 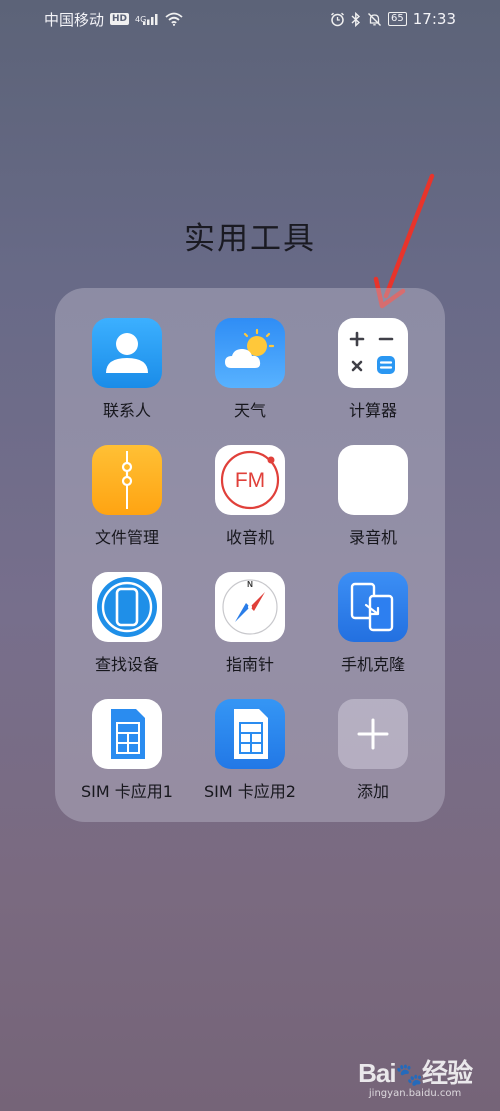 What do you see at coordinates (356, 19) in the screenshot?
I see `bluetooth-icon` at bounding box center [356, 19].